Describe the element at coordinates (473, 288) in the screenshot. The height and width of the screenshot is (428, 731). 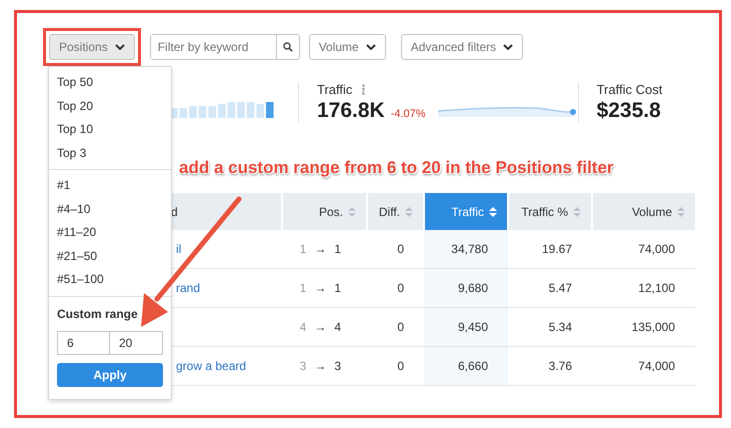
I see `table-cell: 9,680` at that location.